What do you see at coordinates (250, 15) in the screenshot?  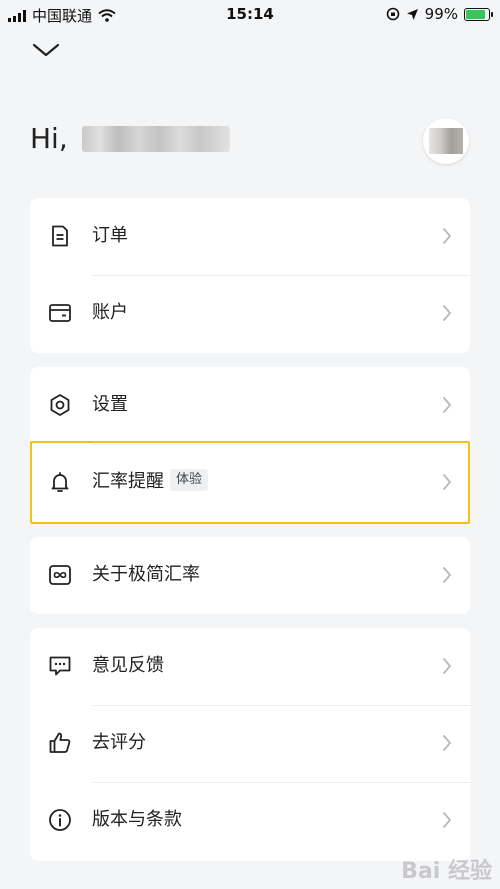 I see `status-bar: 中国联通 15:14 99%` at bounding box center [250, 15].